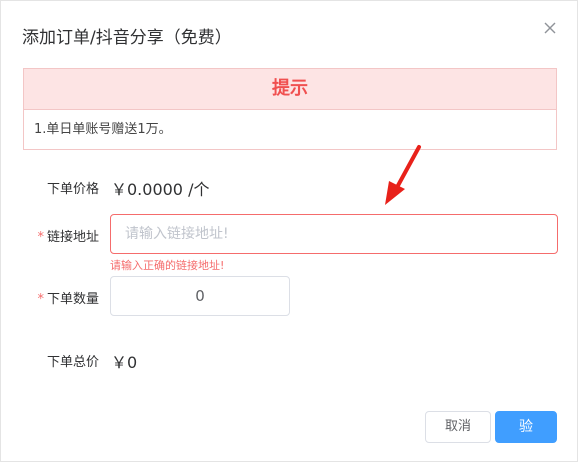 The height and width of the screenshot is (462, 578). I want to click on quantity-label-row: * 下单数量, so click(56, 297).